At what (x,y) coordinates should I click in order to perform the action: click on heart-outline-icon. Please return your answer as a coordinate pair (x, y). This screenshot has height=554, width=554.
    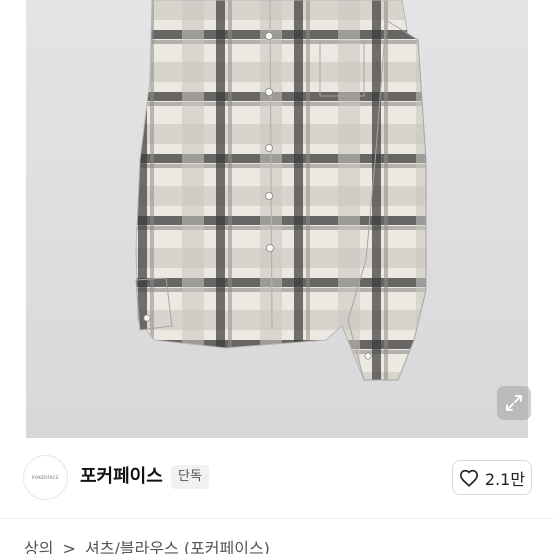
    Looking at the image, I should click on (468, 478).